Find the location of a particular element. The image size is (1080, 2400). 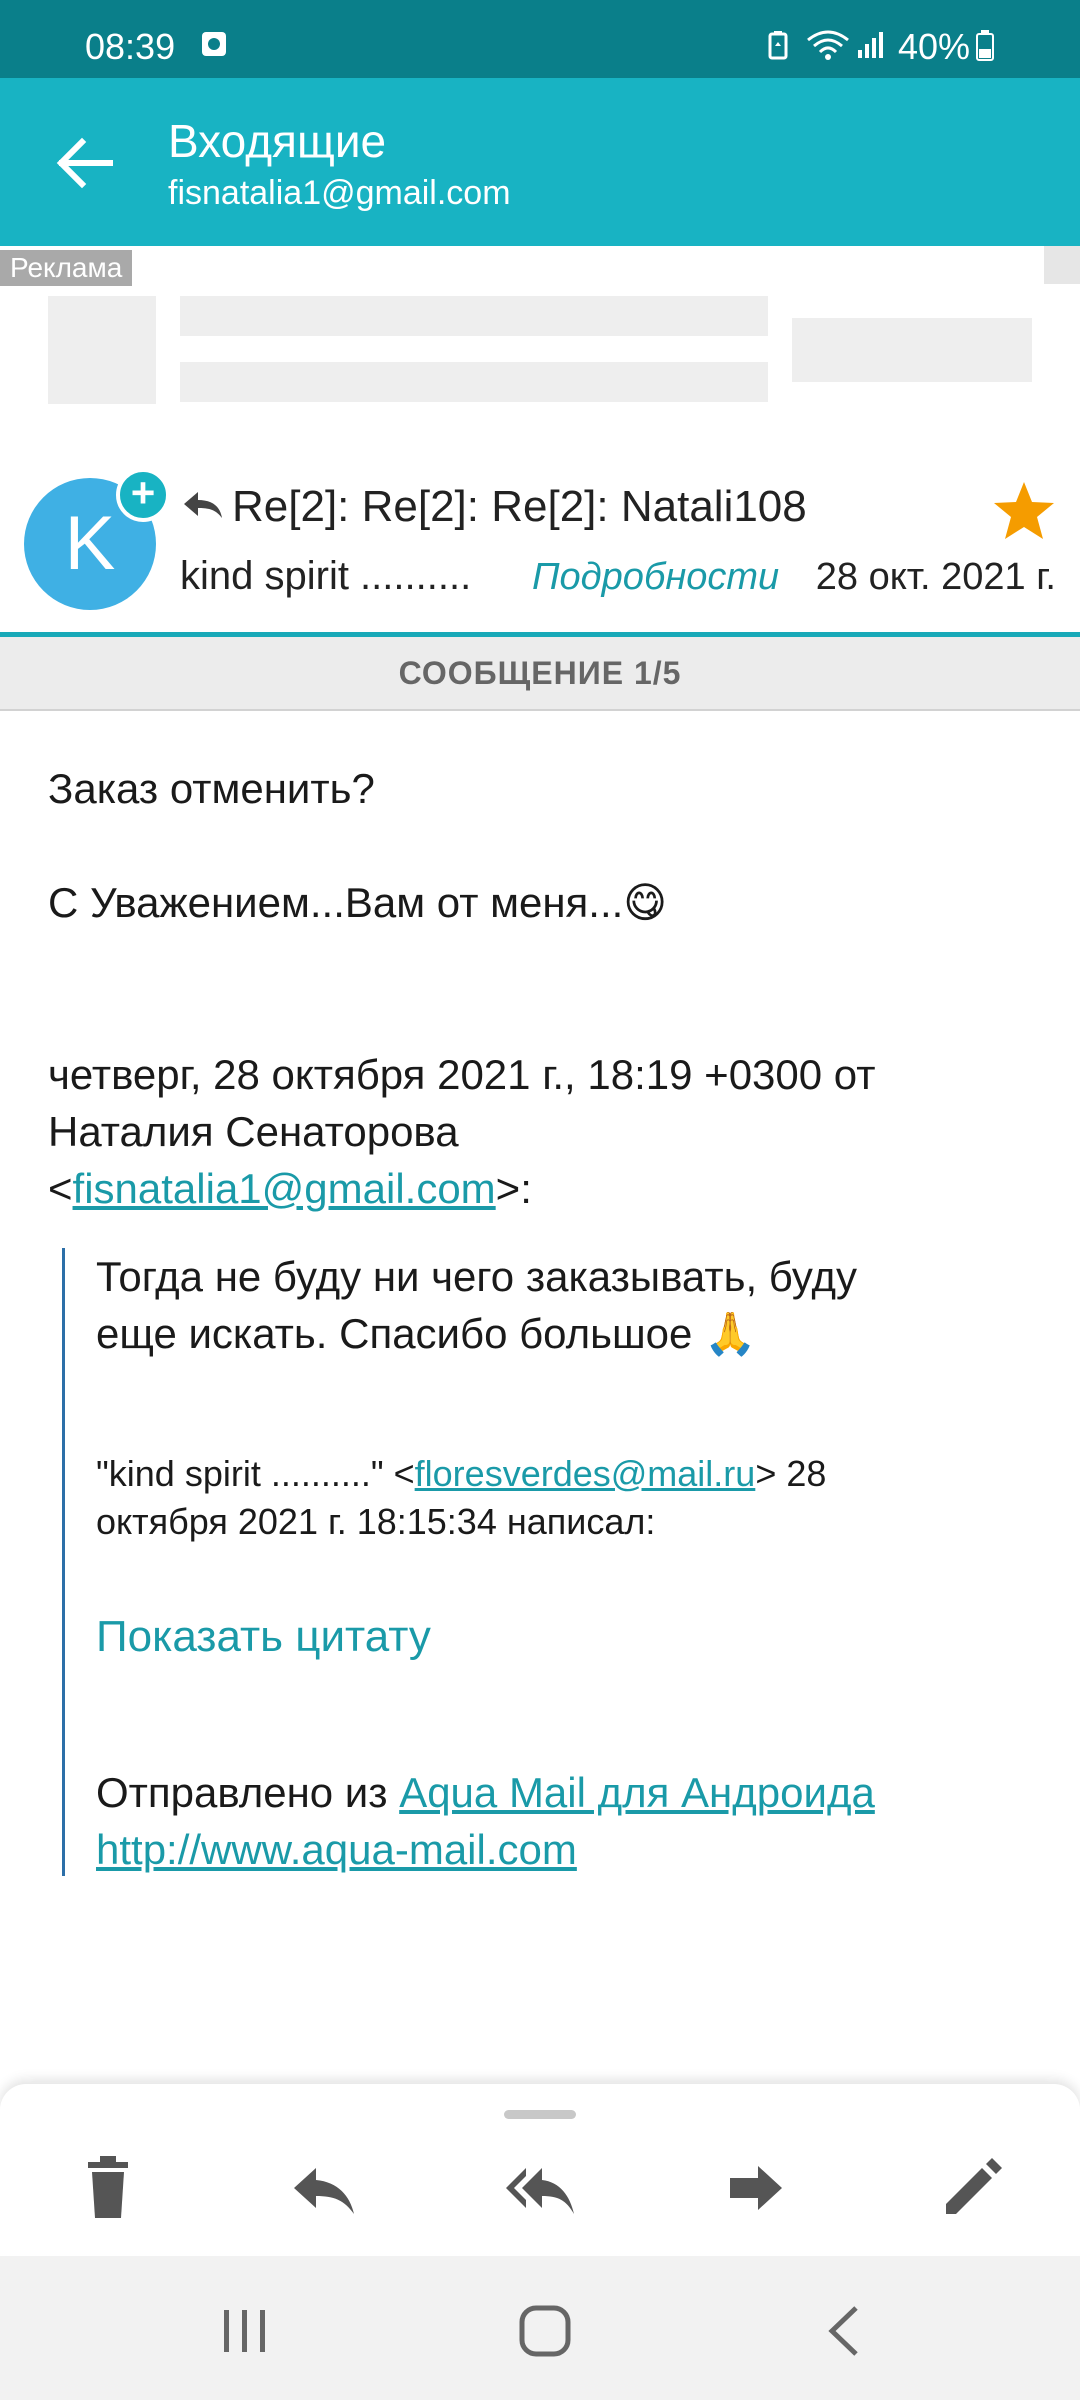

reply-header-line-3: <fisnatalia1@gmail.com>: is located at coordinates (290, 1188).